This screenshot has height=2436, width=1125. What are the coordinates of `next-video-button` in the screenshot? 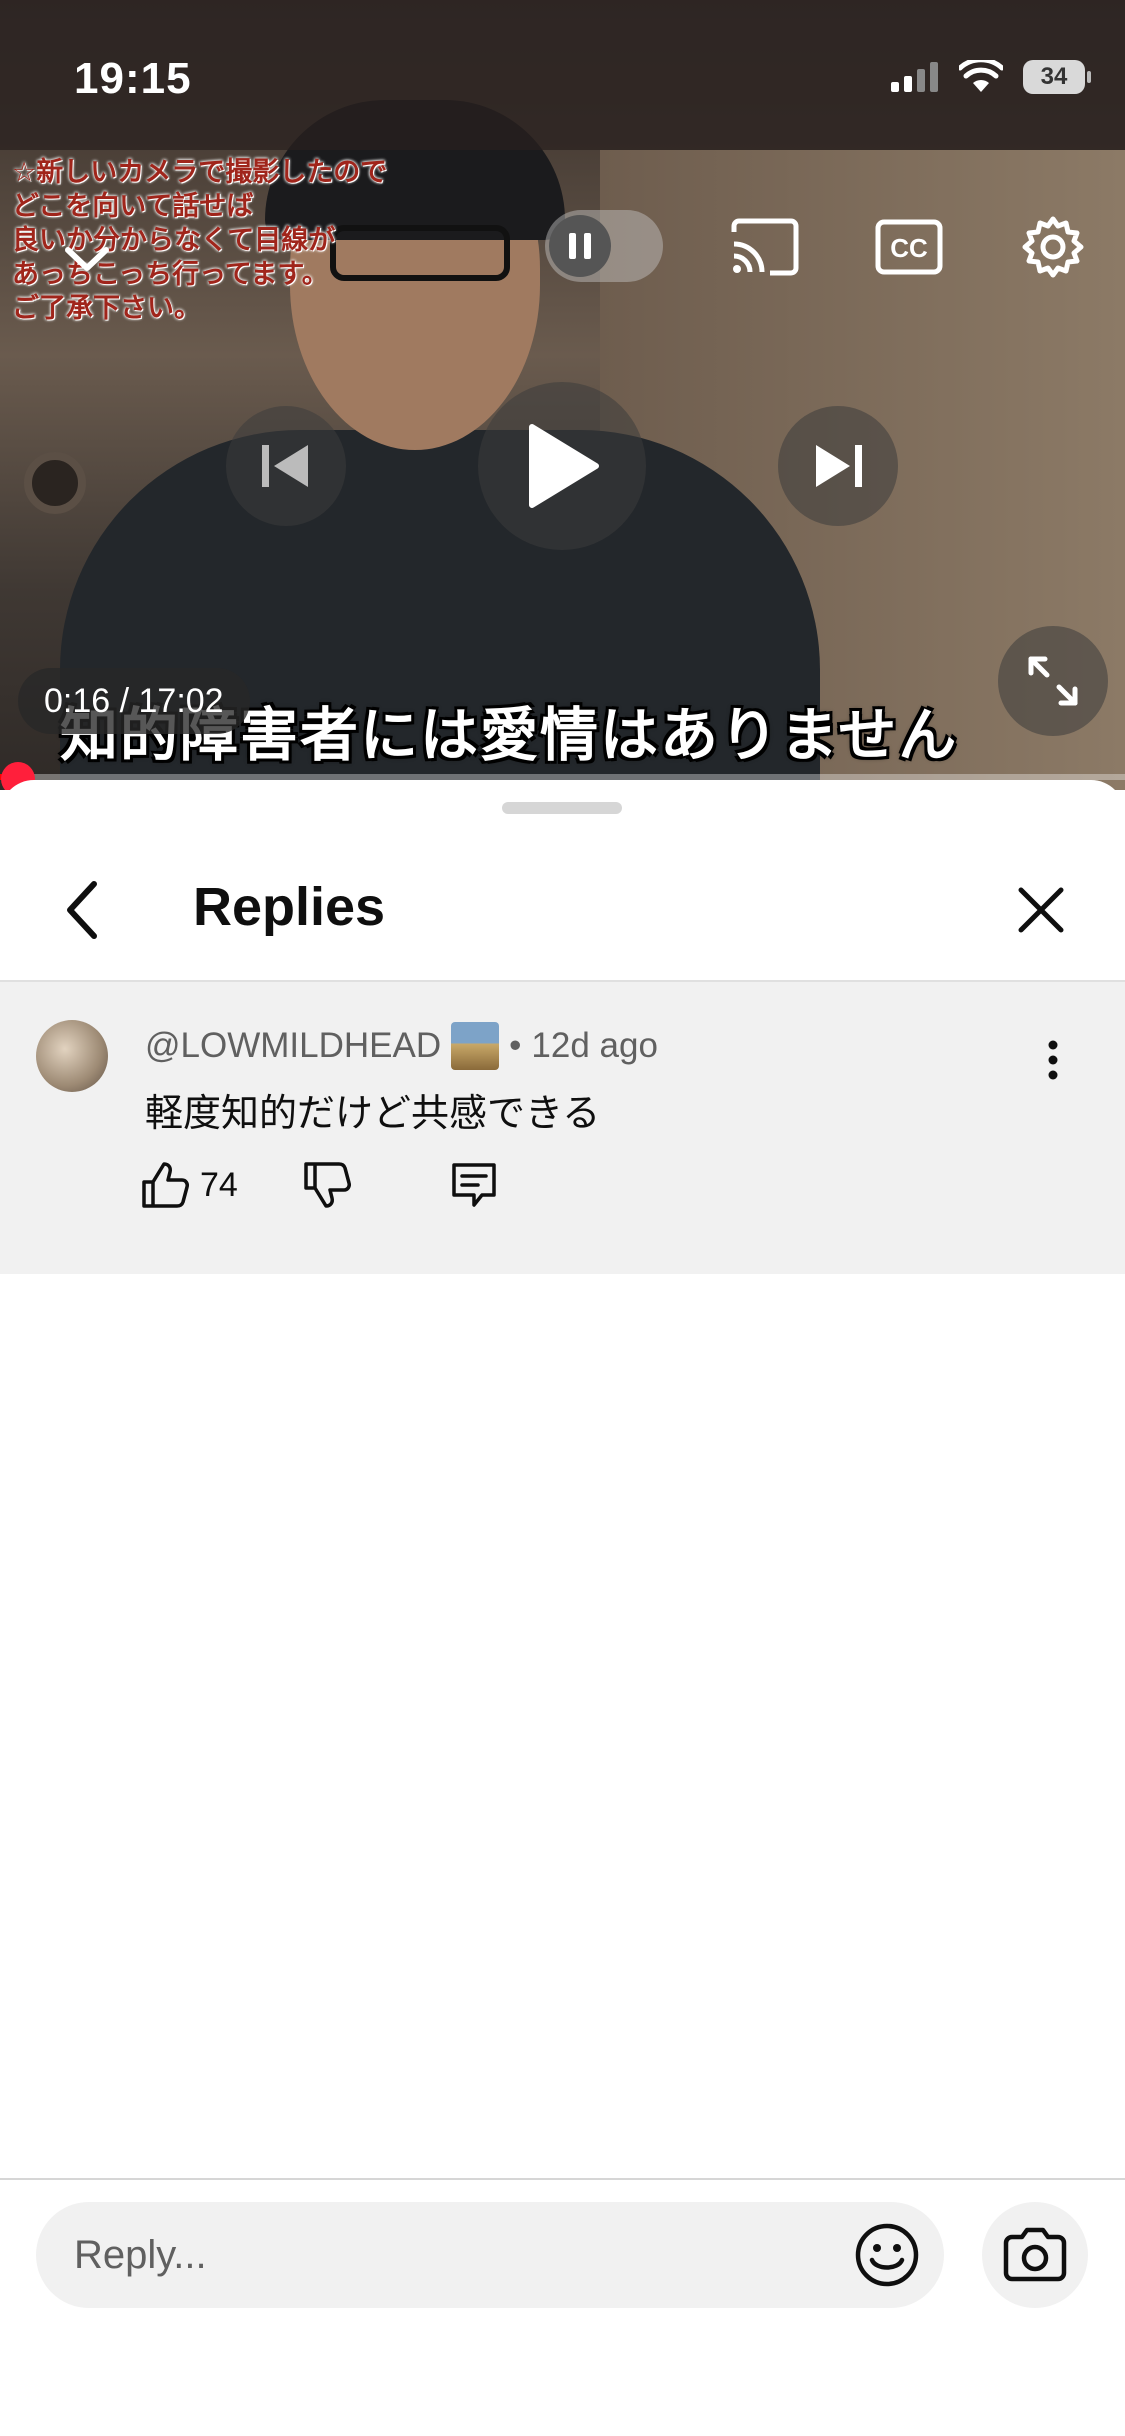 It's located at (838, 466).